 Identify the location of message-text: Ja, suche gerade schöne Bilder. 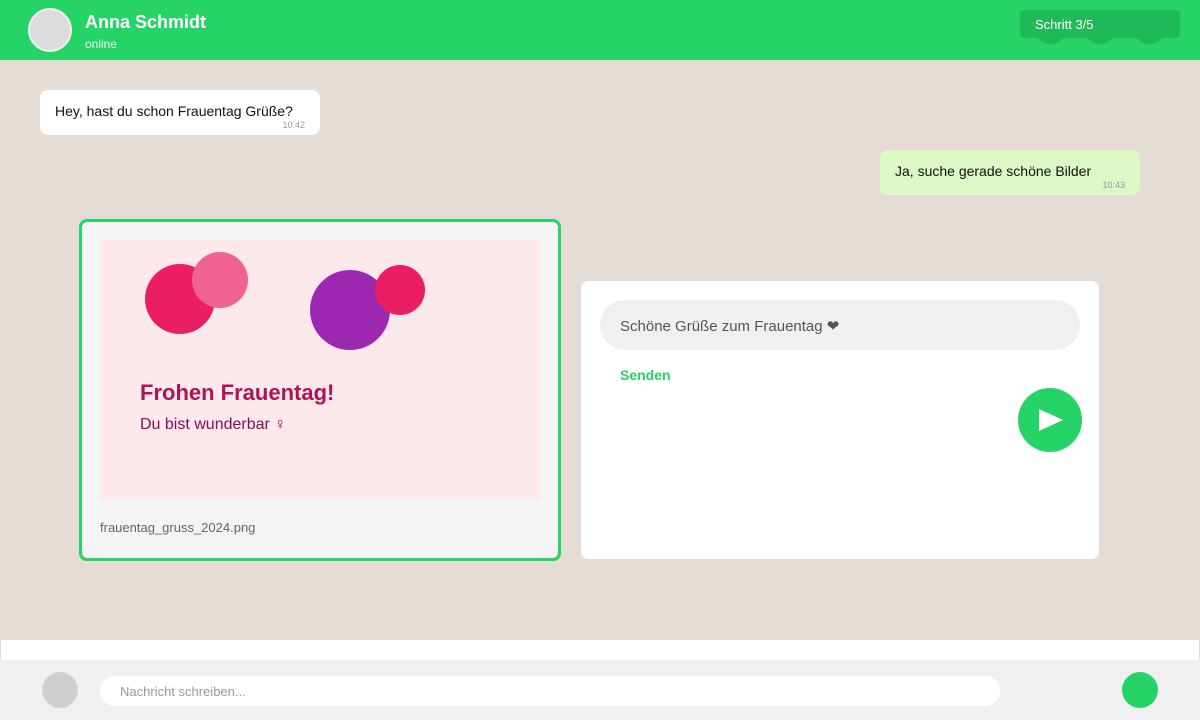
(993, 171).